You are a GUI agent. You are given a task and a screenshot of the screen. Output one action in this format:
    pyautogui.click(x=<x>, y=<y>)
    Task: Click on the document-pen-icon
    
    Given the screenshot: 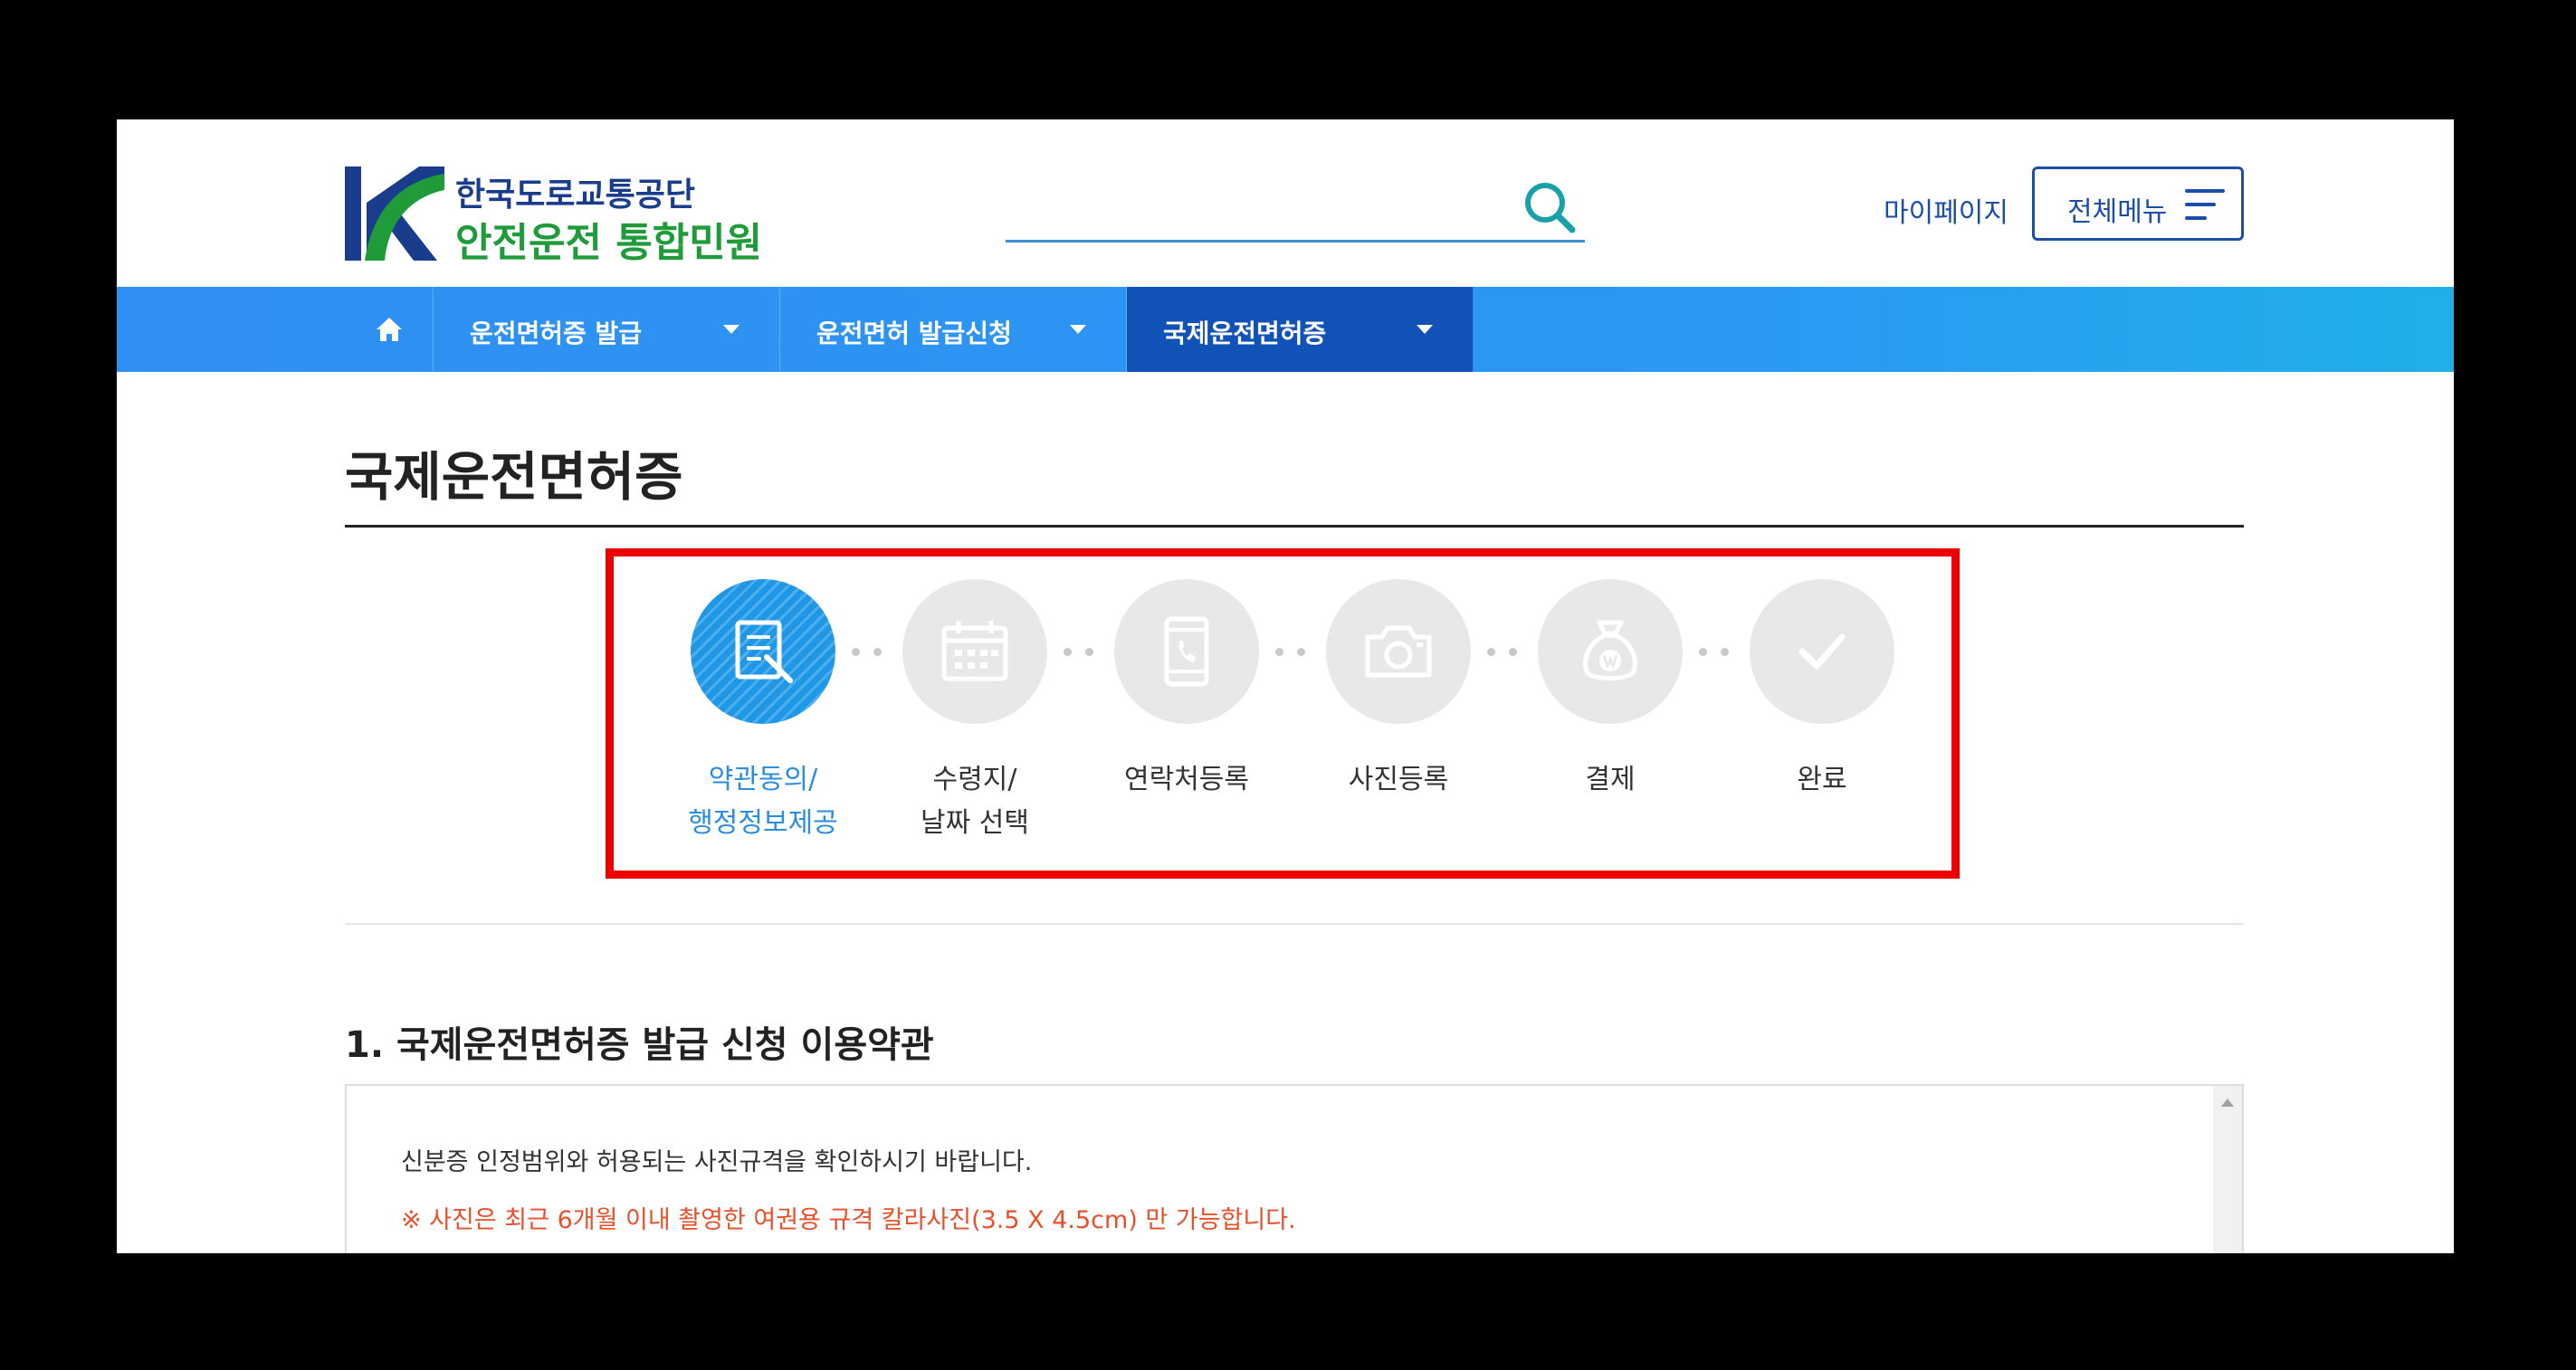 What is the action you would take?
    pyautogui.click(x=764, y=651)
    